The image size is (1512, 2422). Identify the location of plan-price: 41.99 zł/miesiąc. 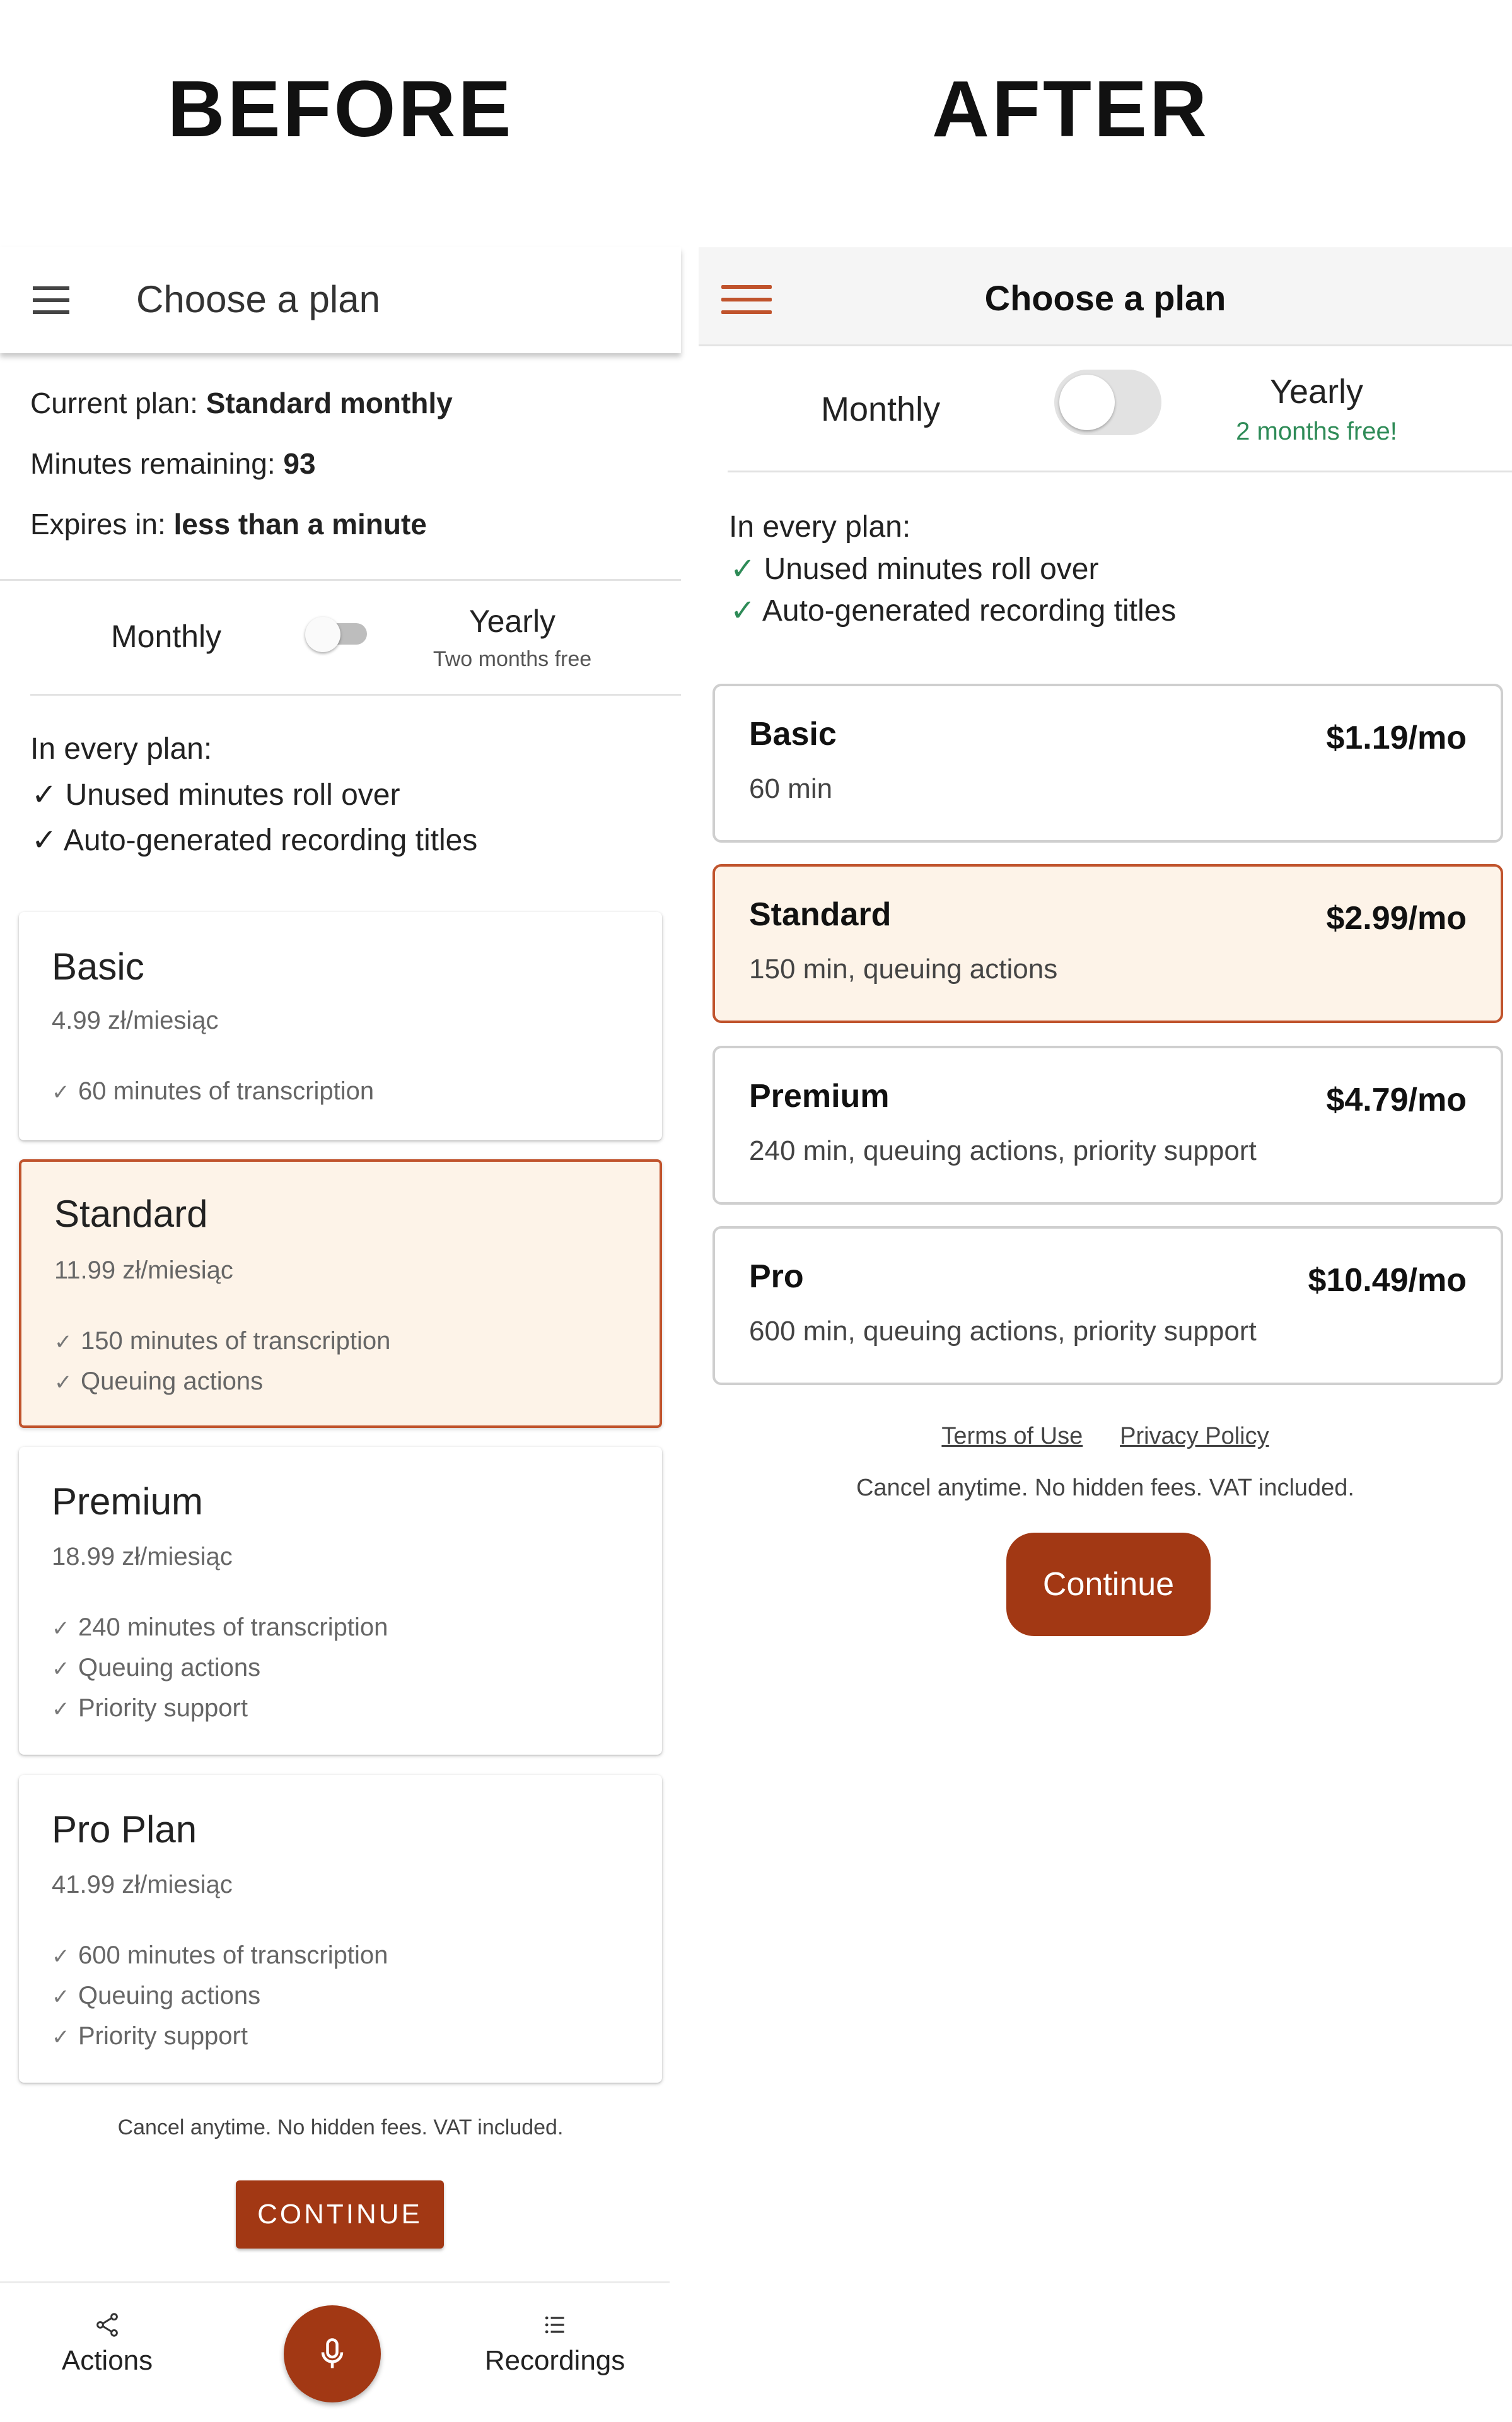
(142, 1885).